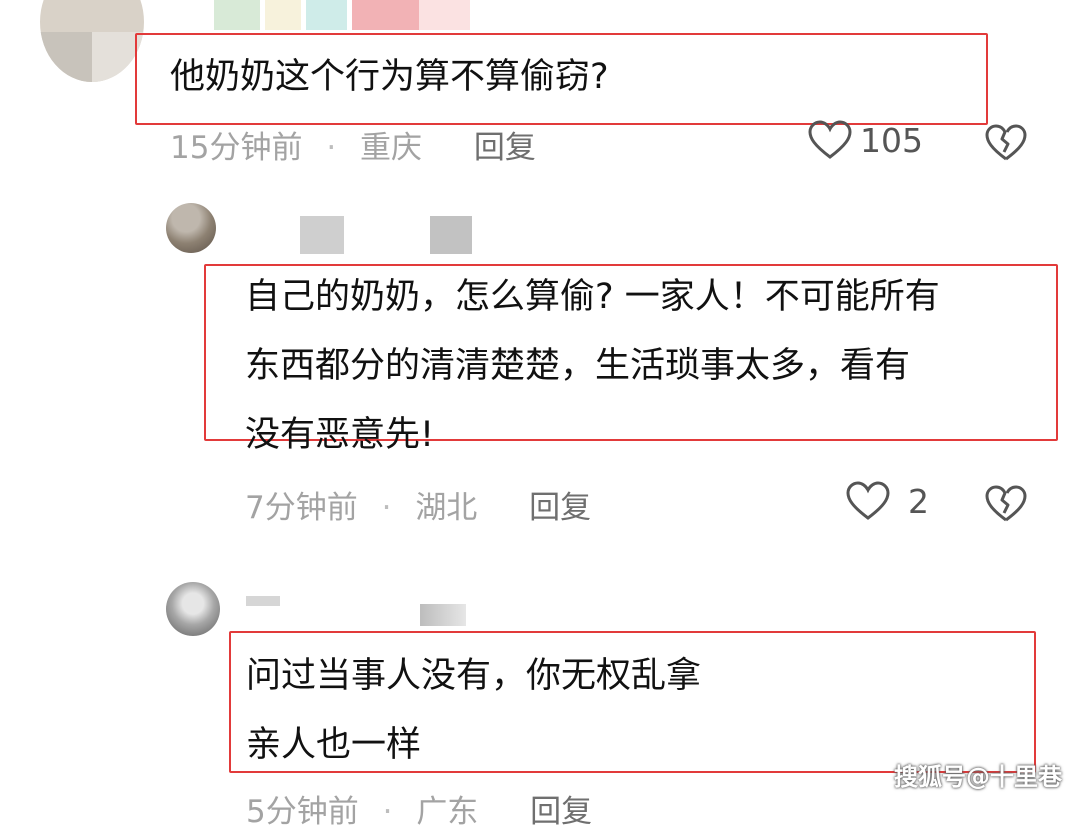 This screenshot has width=1080, height=831. What do you see at coordinates (891, 140) in the screenshot?
I see `like-count: 105` at bounding box center [891, 140].